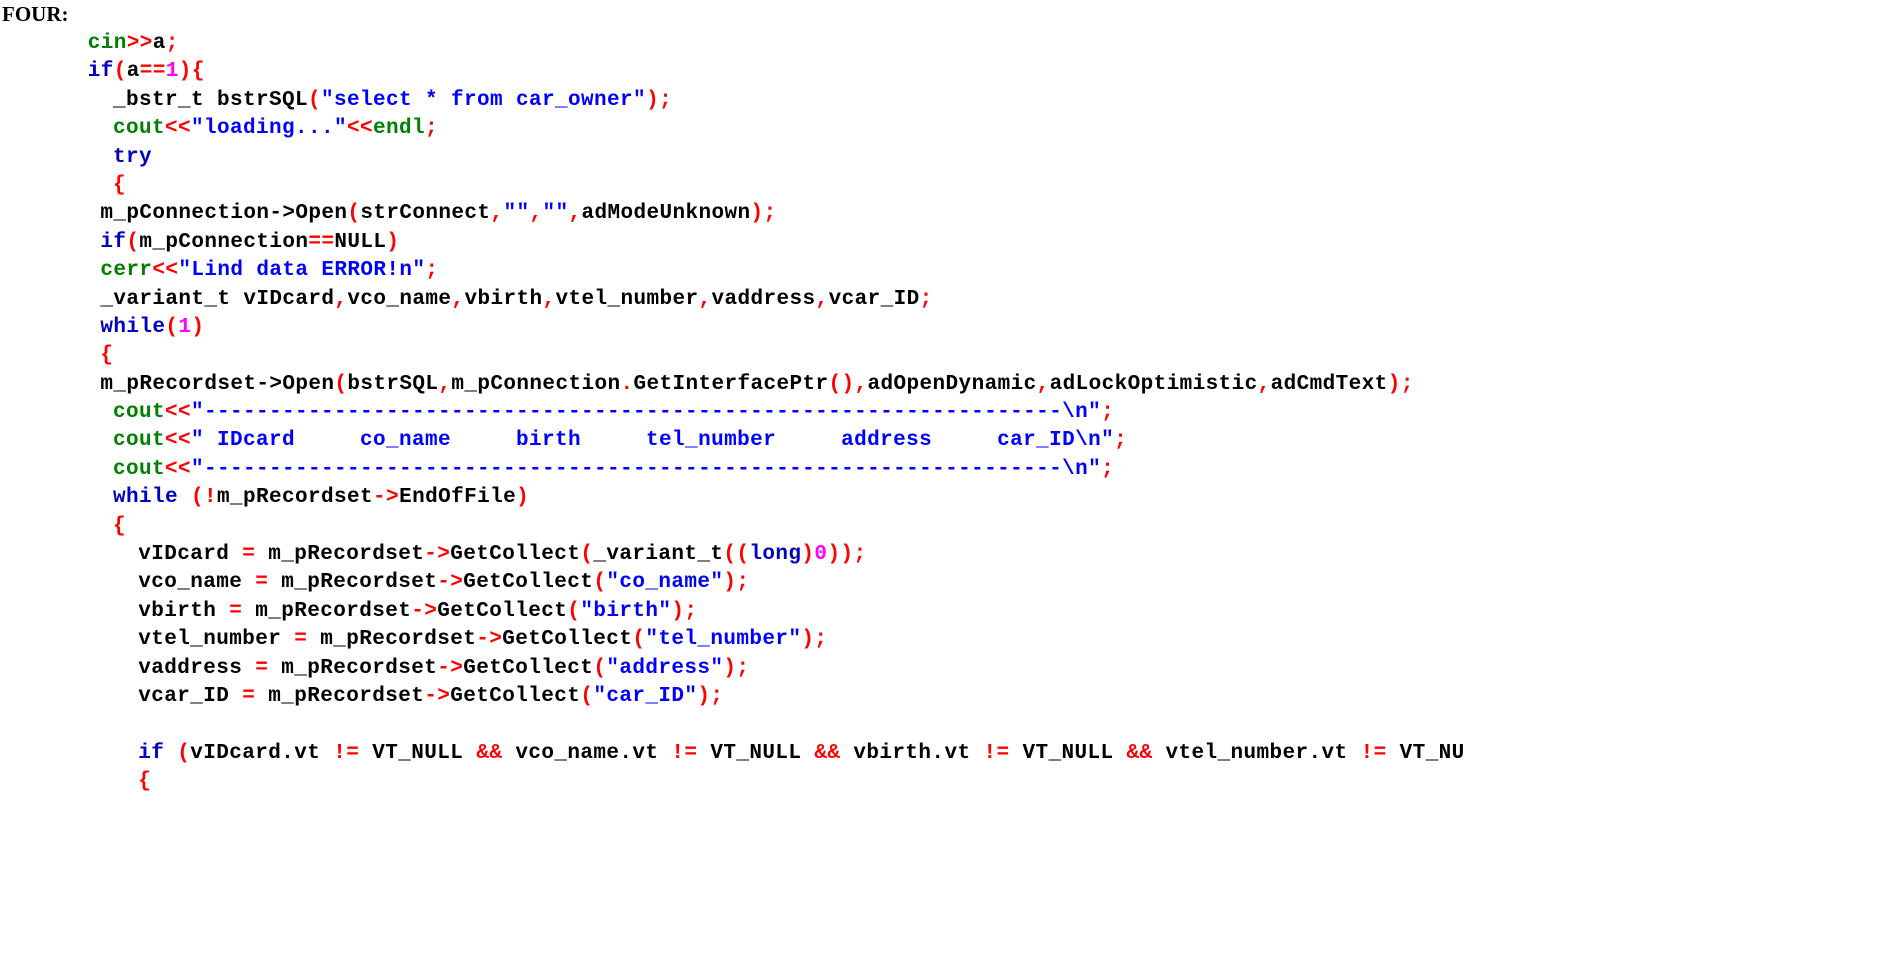 This screenshot has width=1883, height=956. What do you see at coordinates (587, 753) in the screenshot?
I see `code-token: vco_name.vt` at bounding box center [587, 753].